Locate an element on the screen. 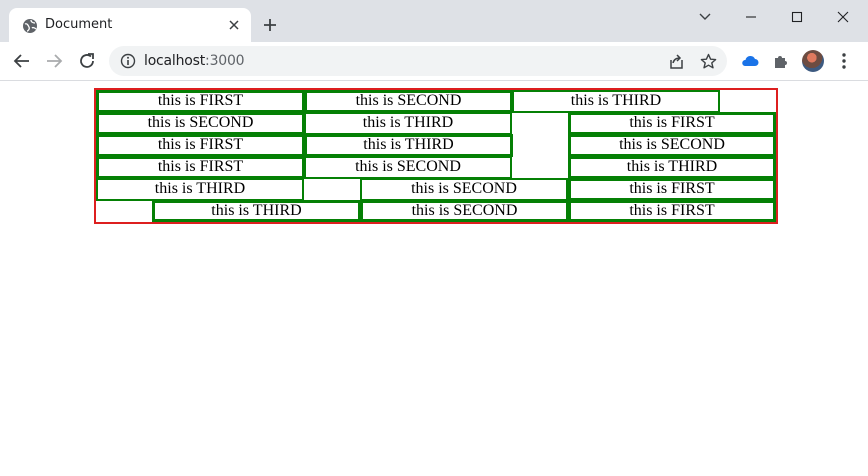  browser-tab: Document is located at coordinates (130, 25).